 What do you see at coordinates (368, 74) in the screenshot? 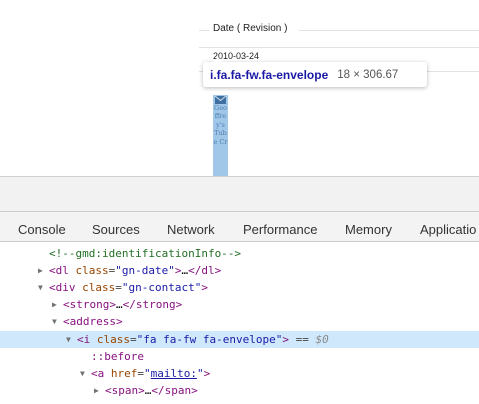
I see `tooltip-dimensions: 18 × 306.67` at bounding box center [368, 74].